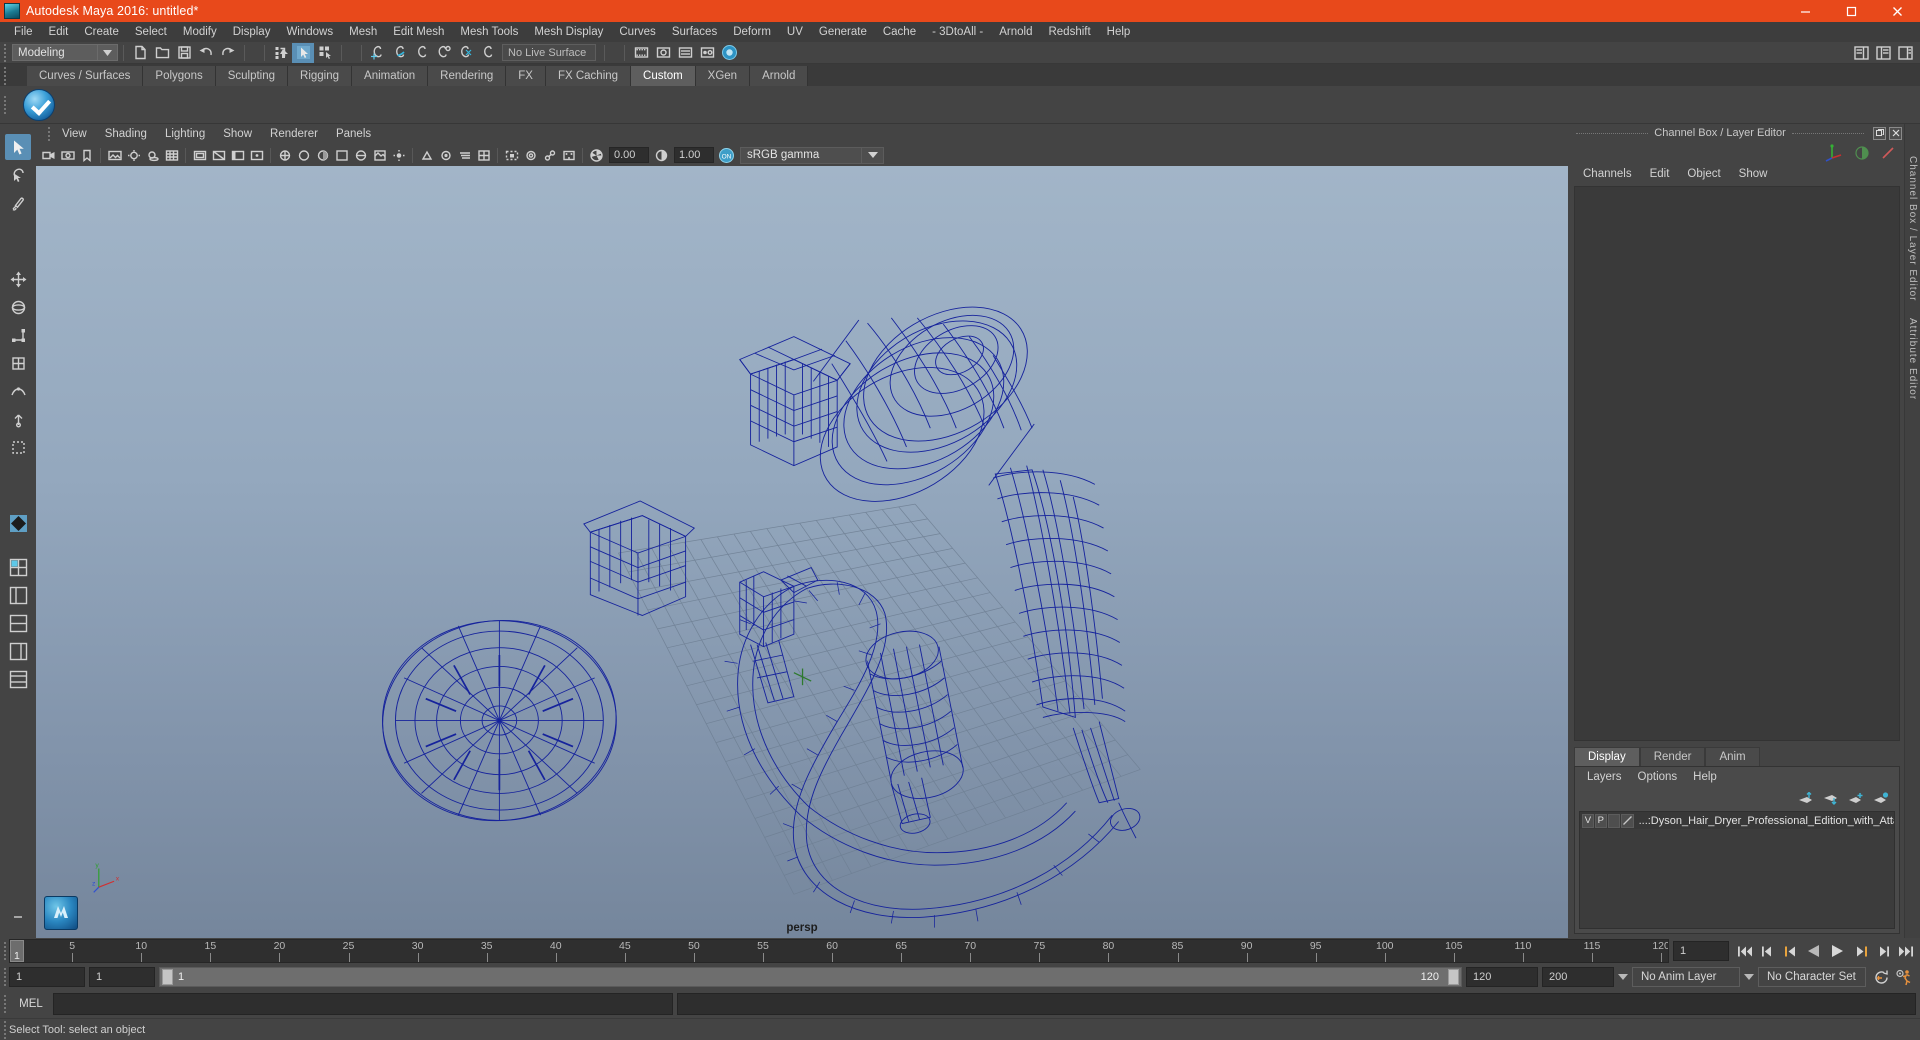  I want to click on gate-mask-icon, so click(237, 155).